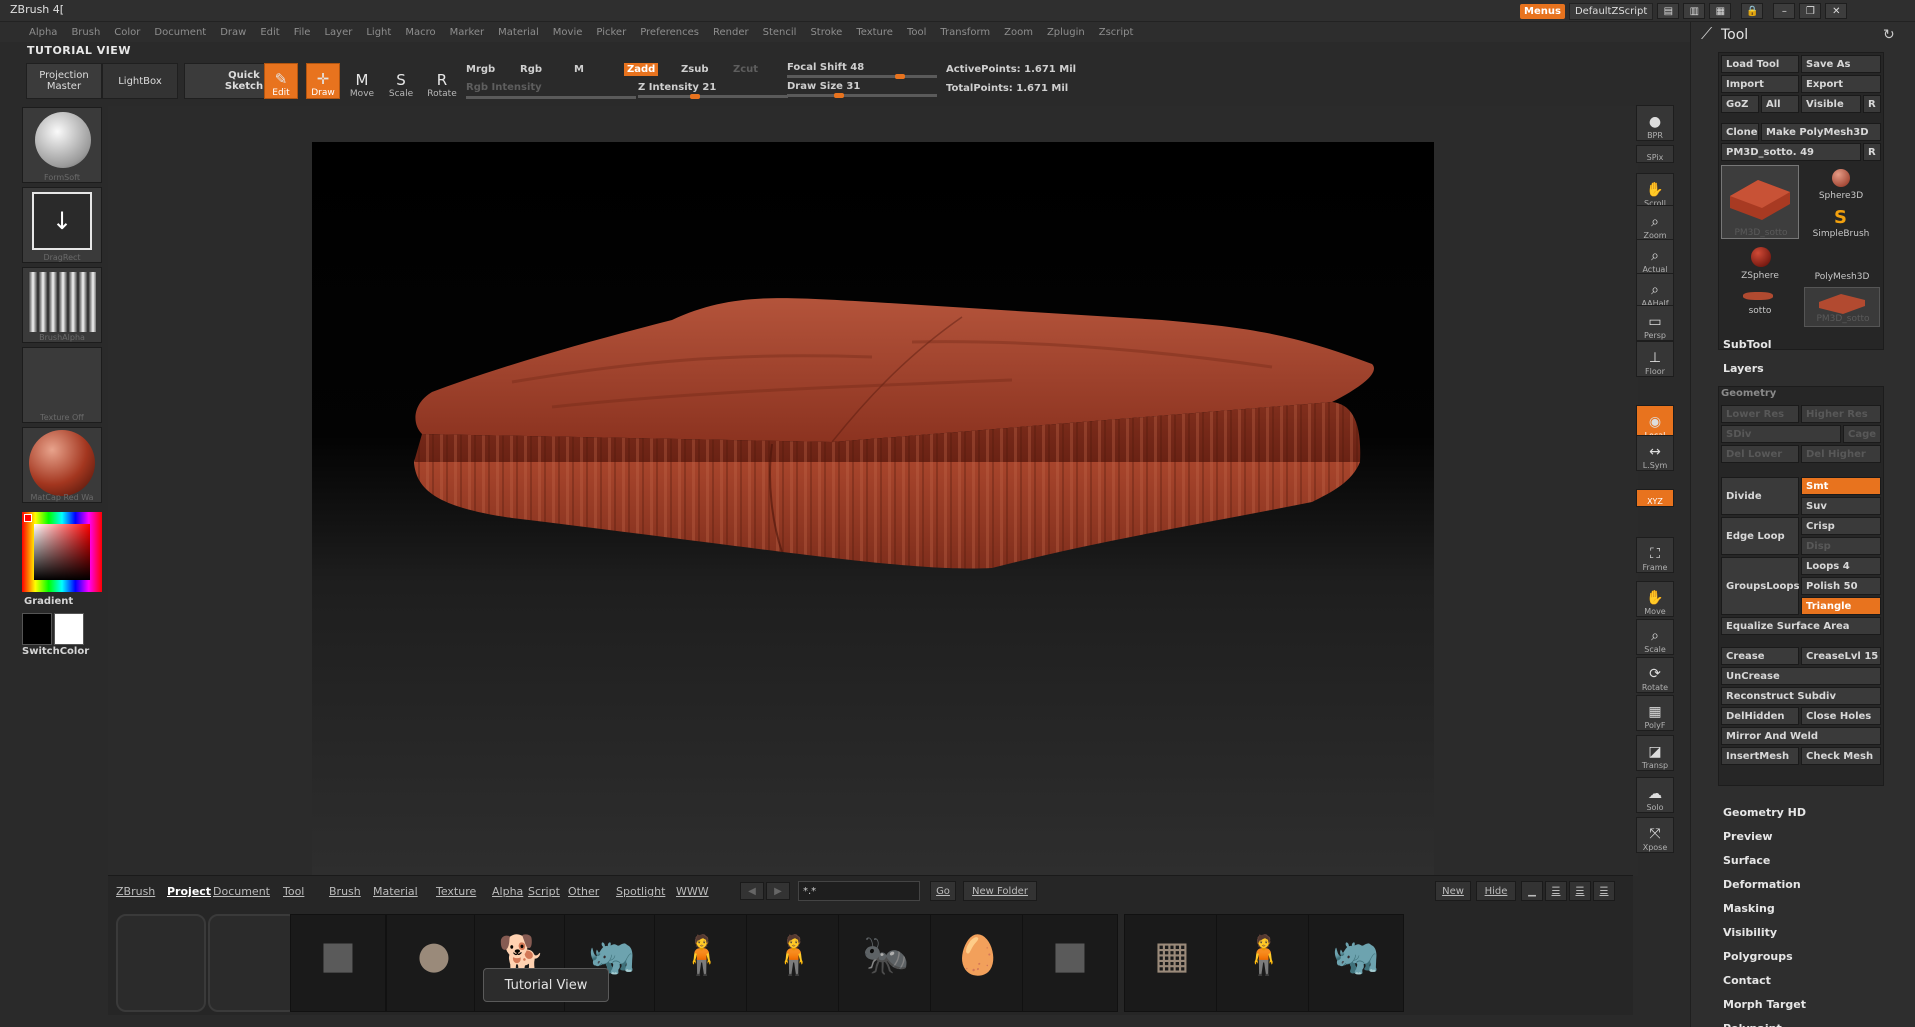  Describe the element at coordinates (677, 87) in the screenshot. I see `z-intensity-slider: Z Intensity 21` at that location.